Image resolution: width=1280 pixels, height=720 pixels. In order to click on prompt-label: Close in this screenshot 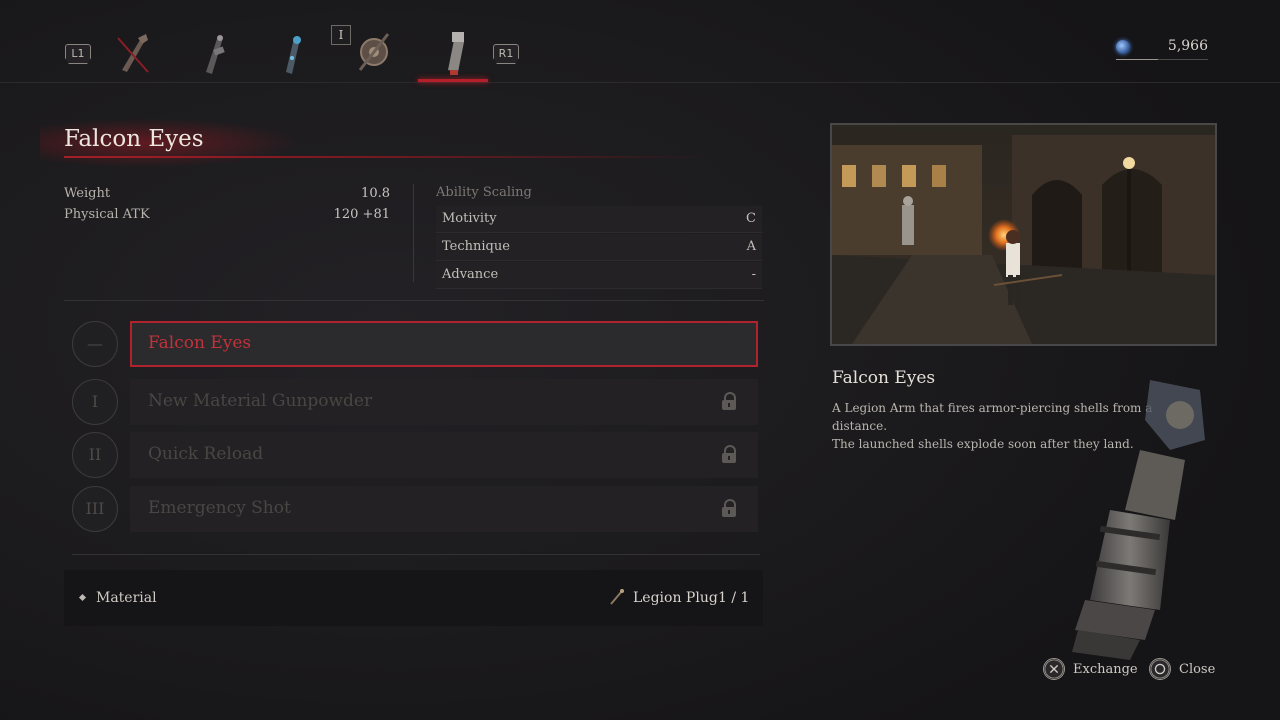, I will do `click(1197, 669)`.